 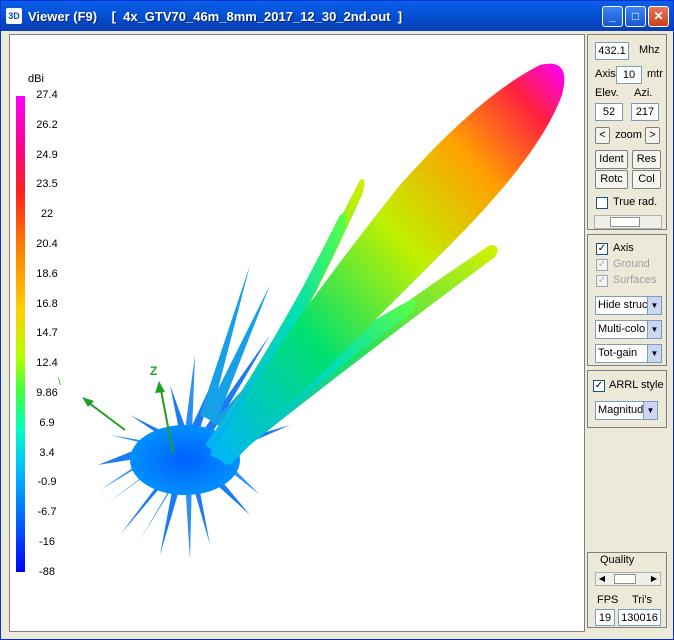 What do you see at coordinates (646, 179) in the screenshot?
I see `col-button: Col` at bounding box center [646, 179].